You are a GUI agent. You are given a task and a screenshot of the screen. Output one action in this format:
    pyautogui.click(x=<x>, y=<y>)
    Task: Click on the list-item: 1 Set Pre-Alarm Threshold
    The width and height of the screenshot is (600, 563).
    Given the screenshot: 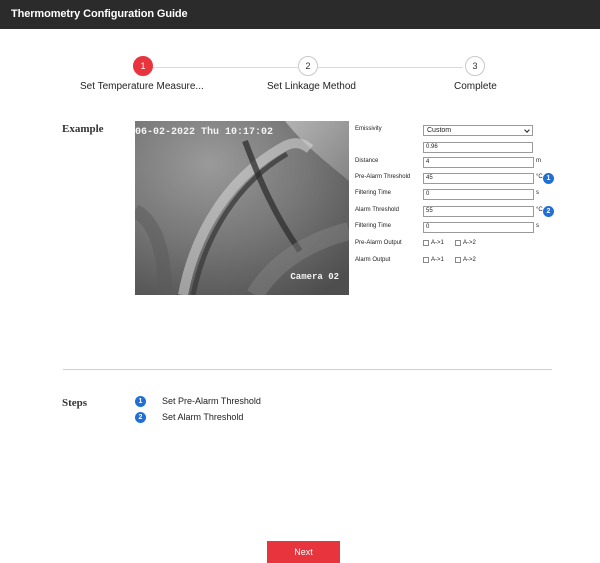 What is the action you would take?
    pyautogui.click(x=235, y=402)
    